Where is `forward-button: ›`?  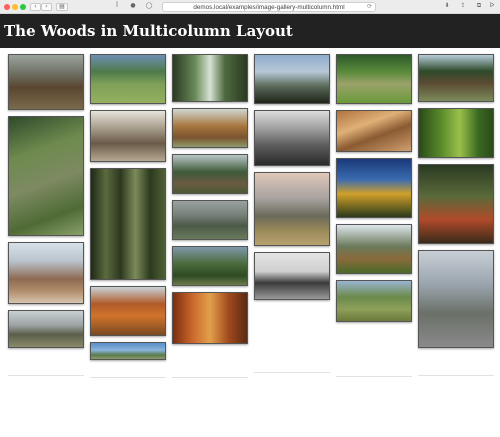 forward-button: › is located at coordinates (46, 7).